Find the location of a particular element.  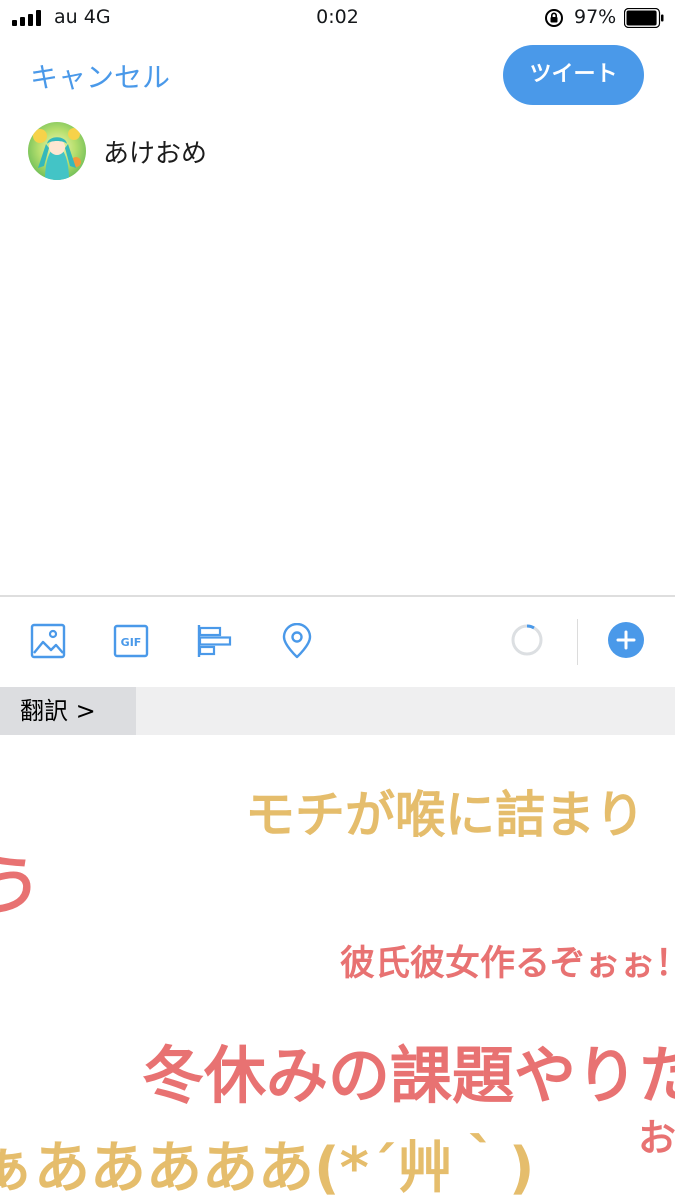

add-tweet-icon is located at coordinates (626, 640).